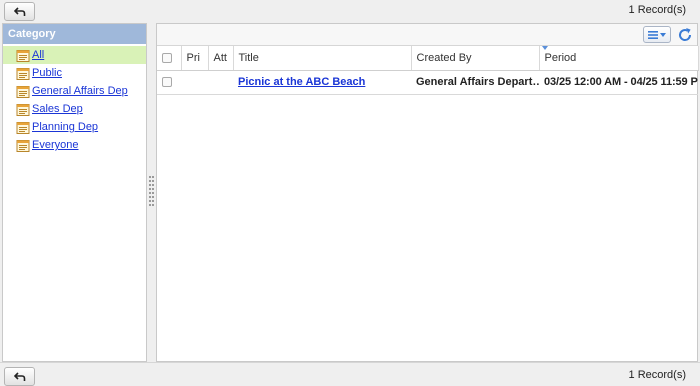 Image resolution: width=700 pixels, height=386 pixels. I want to click on drag-handle-icon, so click(151, 191).